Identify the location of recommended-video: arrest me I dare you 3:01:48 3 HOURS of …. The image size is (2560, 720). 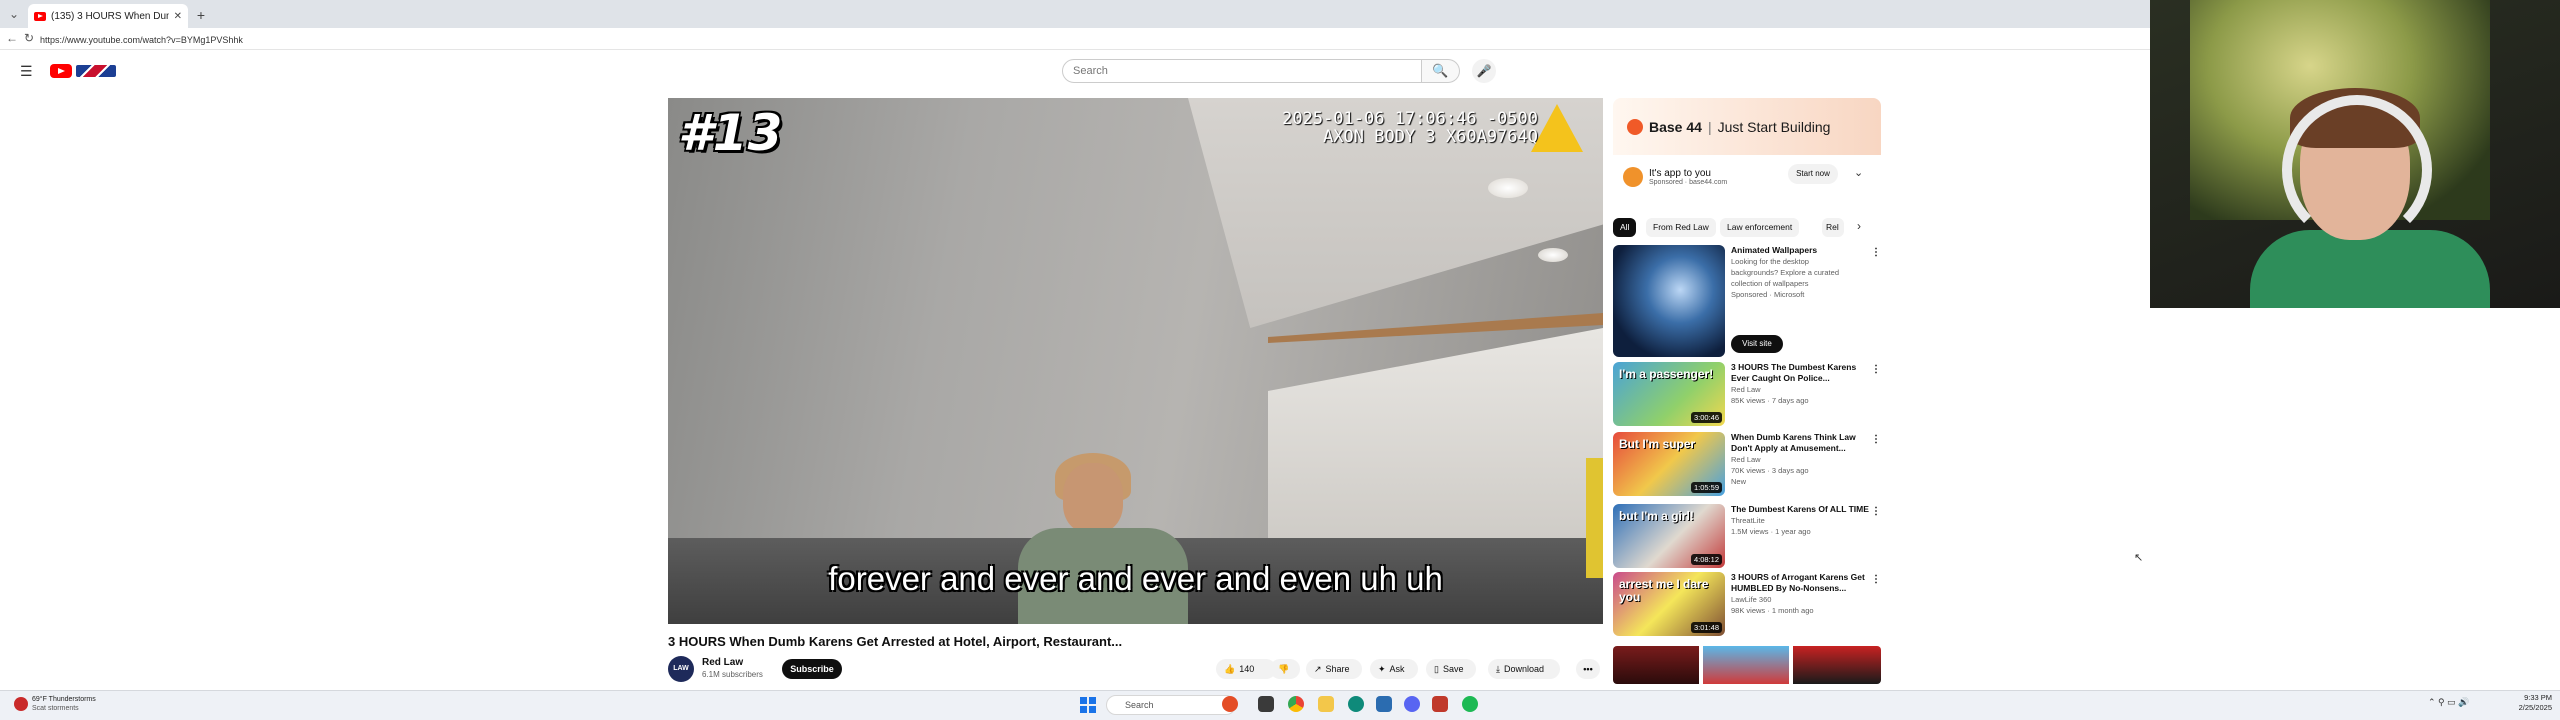
(1747, 604).